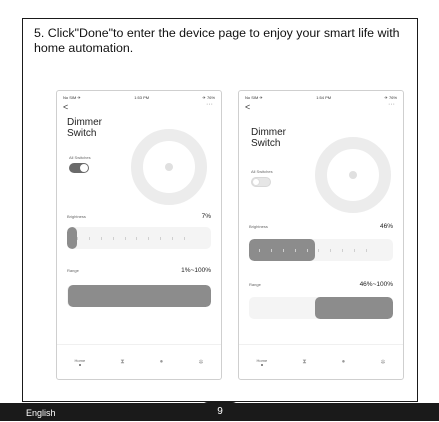 The image size is (439, 422). I want to click on brightness-value: 7%, so click(206, 216).